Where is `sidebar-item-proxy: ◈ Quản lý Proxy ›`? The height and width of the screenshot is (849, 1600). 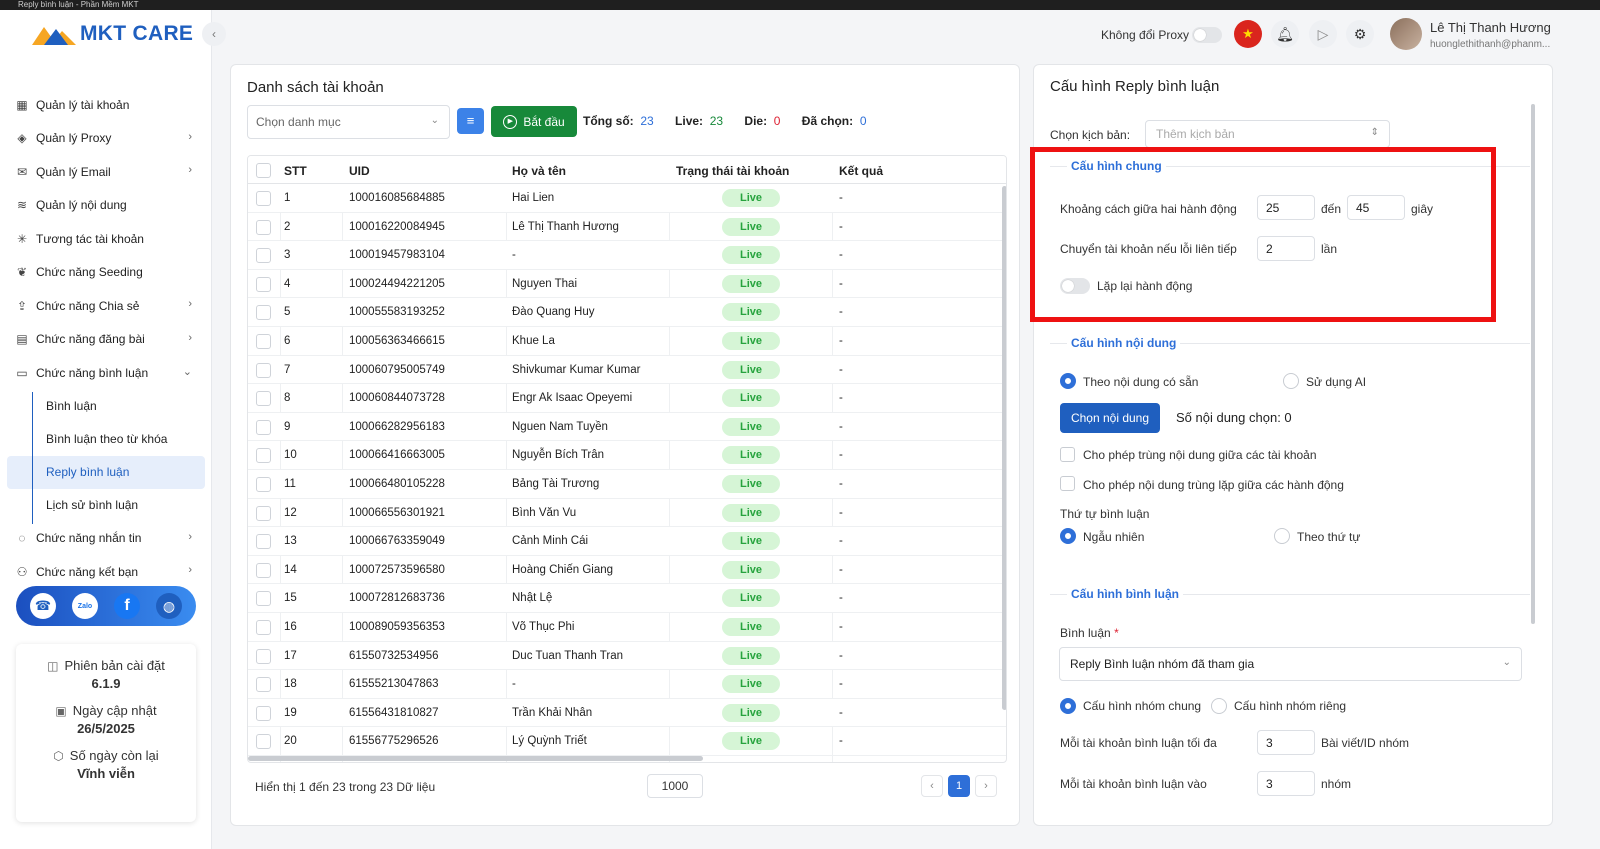
sidebar-item-proxy: ◈ Quản lý Proxy › is located at coordinates (106, 139).